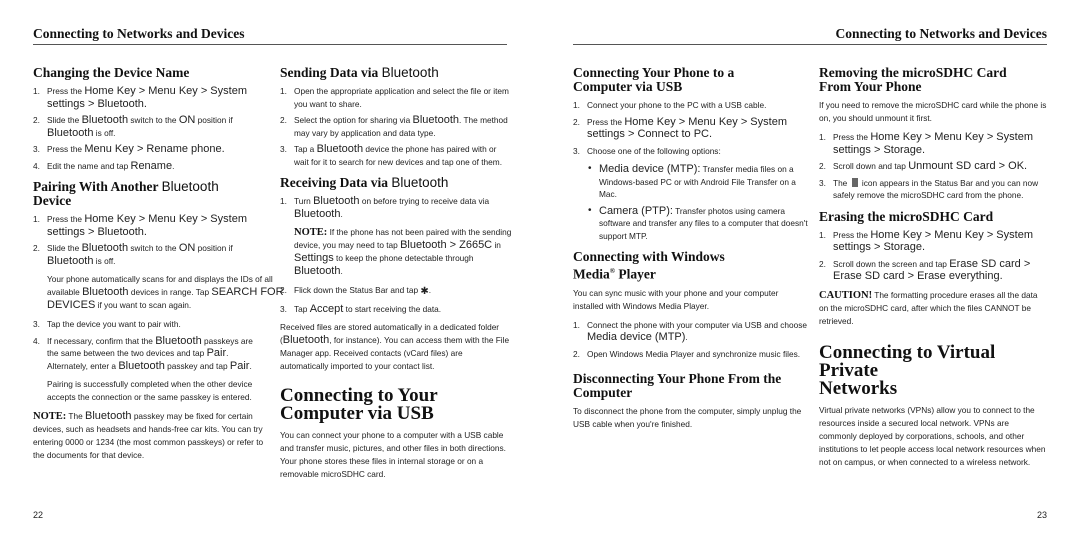 This screenshot has height=539, width=1080. What do you see at coordinates (111, 72) in the screenshot?
I see `section-title-changing-device-name: Changing the Device Name` at bounding box center [111, 72].